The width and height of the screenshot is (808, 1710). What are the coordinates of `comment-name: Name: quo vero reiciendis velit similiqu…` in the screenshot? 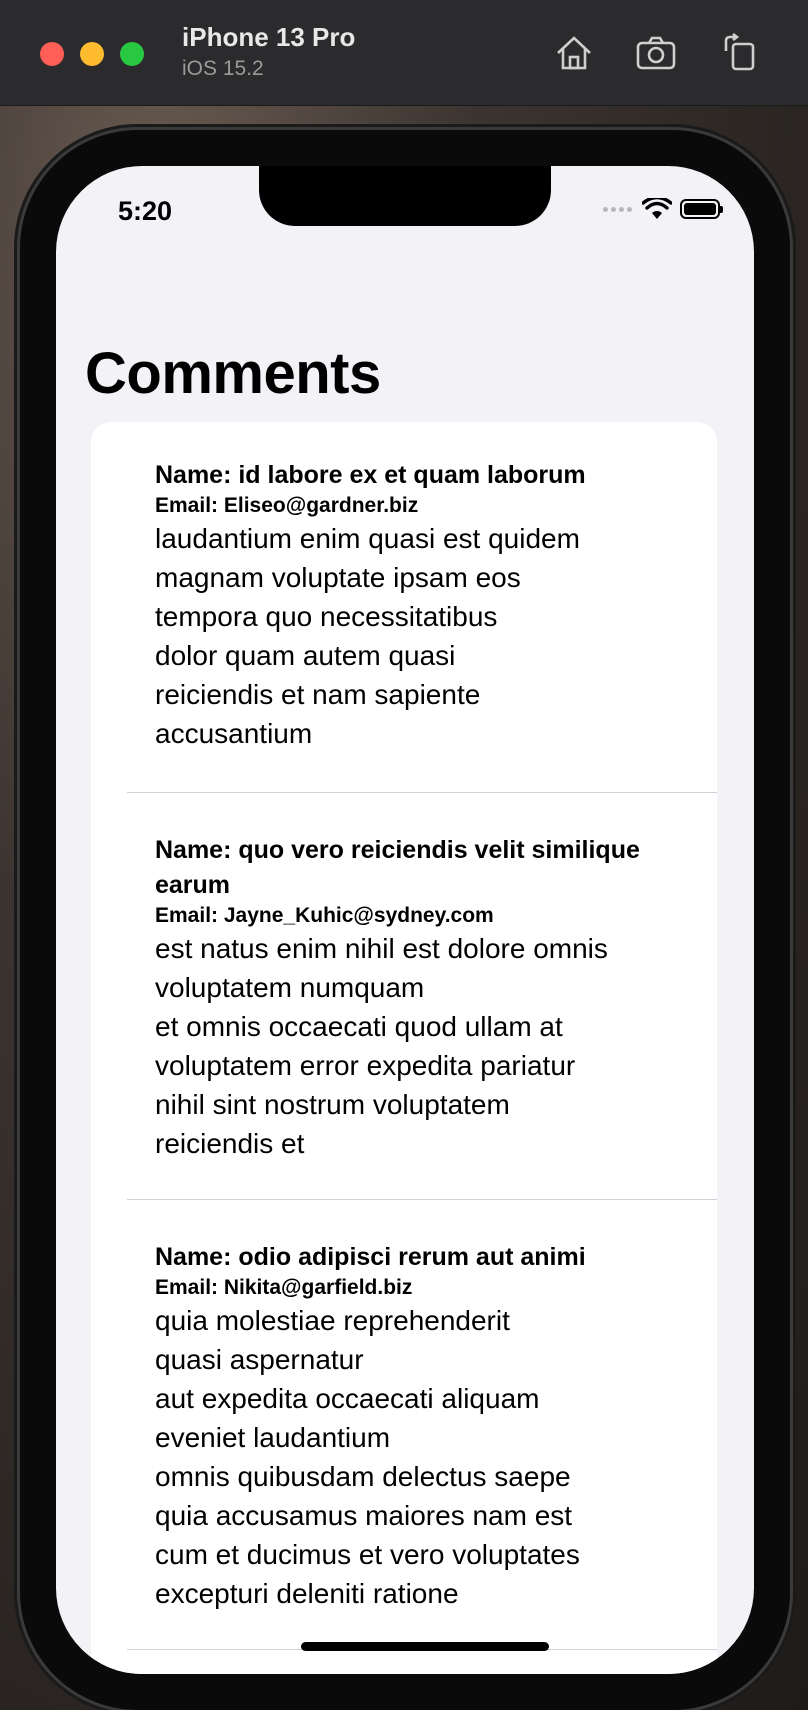 It's located at (397, 867).